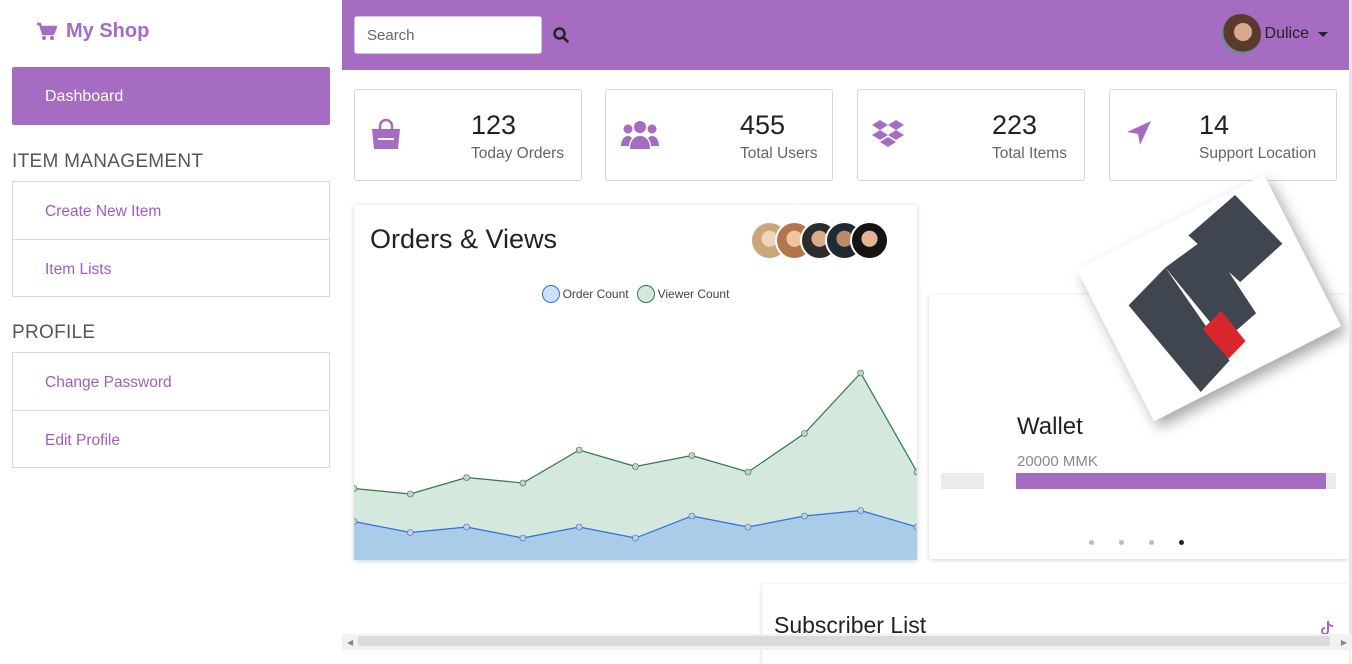 This screenshot has height=664, width=1352. What do you see at coordinates (971, 135) in the screenshot?
I see `stat-card-items: 223 Total Items` at bounding box center [971, 135].